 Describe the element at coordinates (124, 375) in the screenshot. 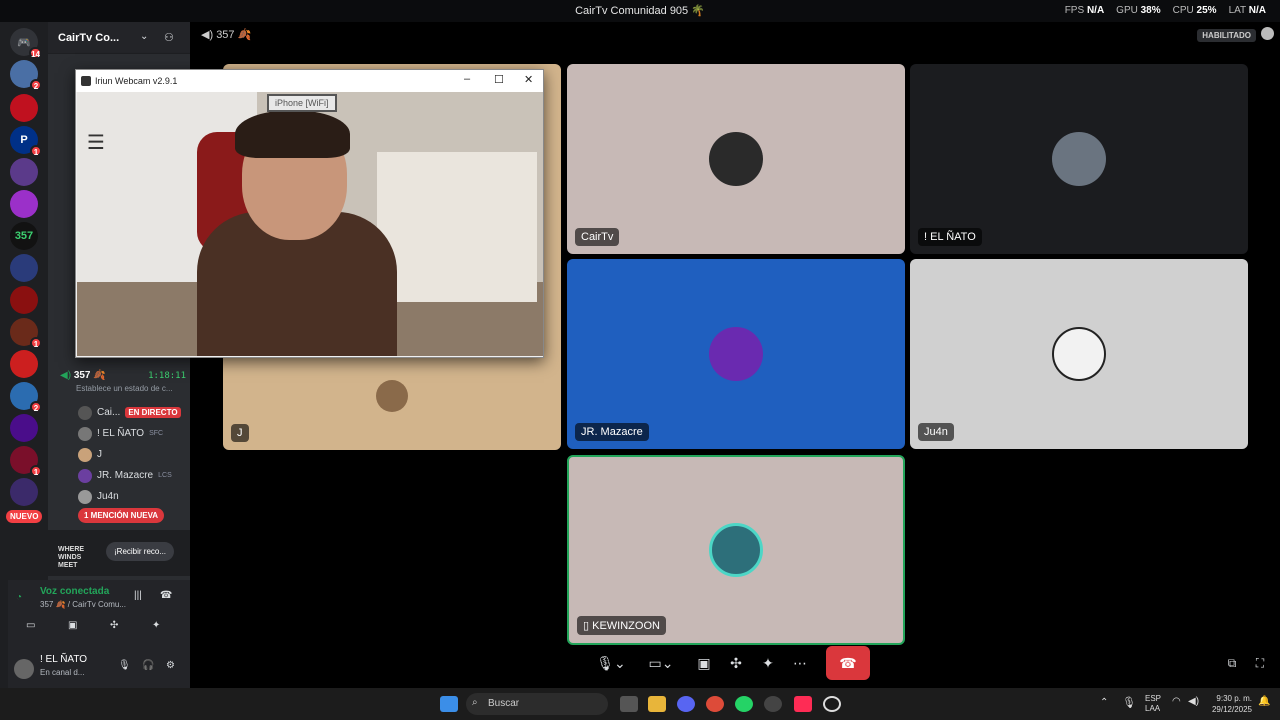

I see `voice-channel: ◀) 357 🍂 1:18:11` at that location.